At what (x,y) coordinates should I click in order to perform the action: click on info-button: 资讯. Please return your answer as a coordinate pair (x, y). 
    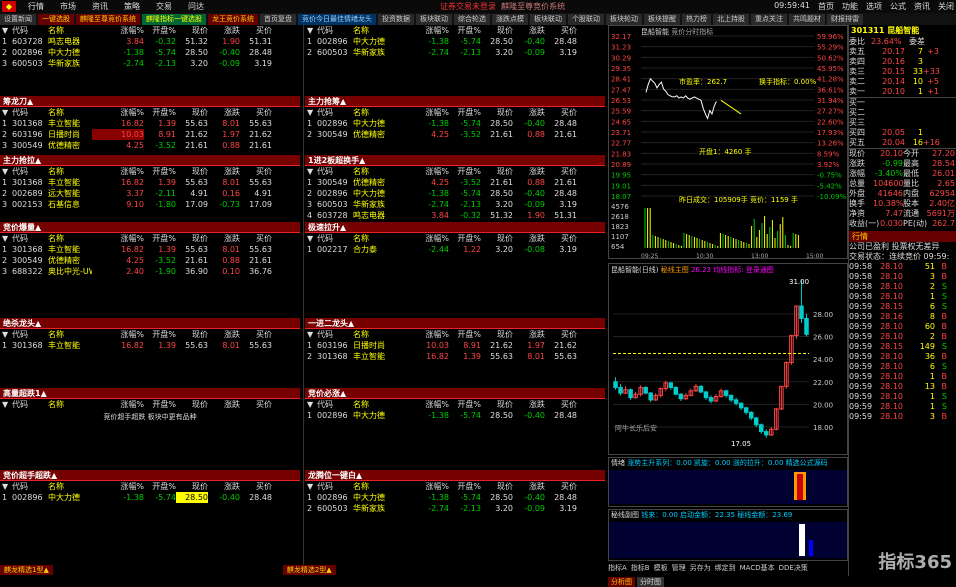
    Looking at the image, I should click on (922, 6).